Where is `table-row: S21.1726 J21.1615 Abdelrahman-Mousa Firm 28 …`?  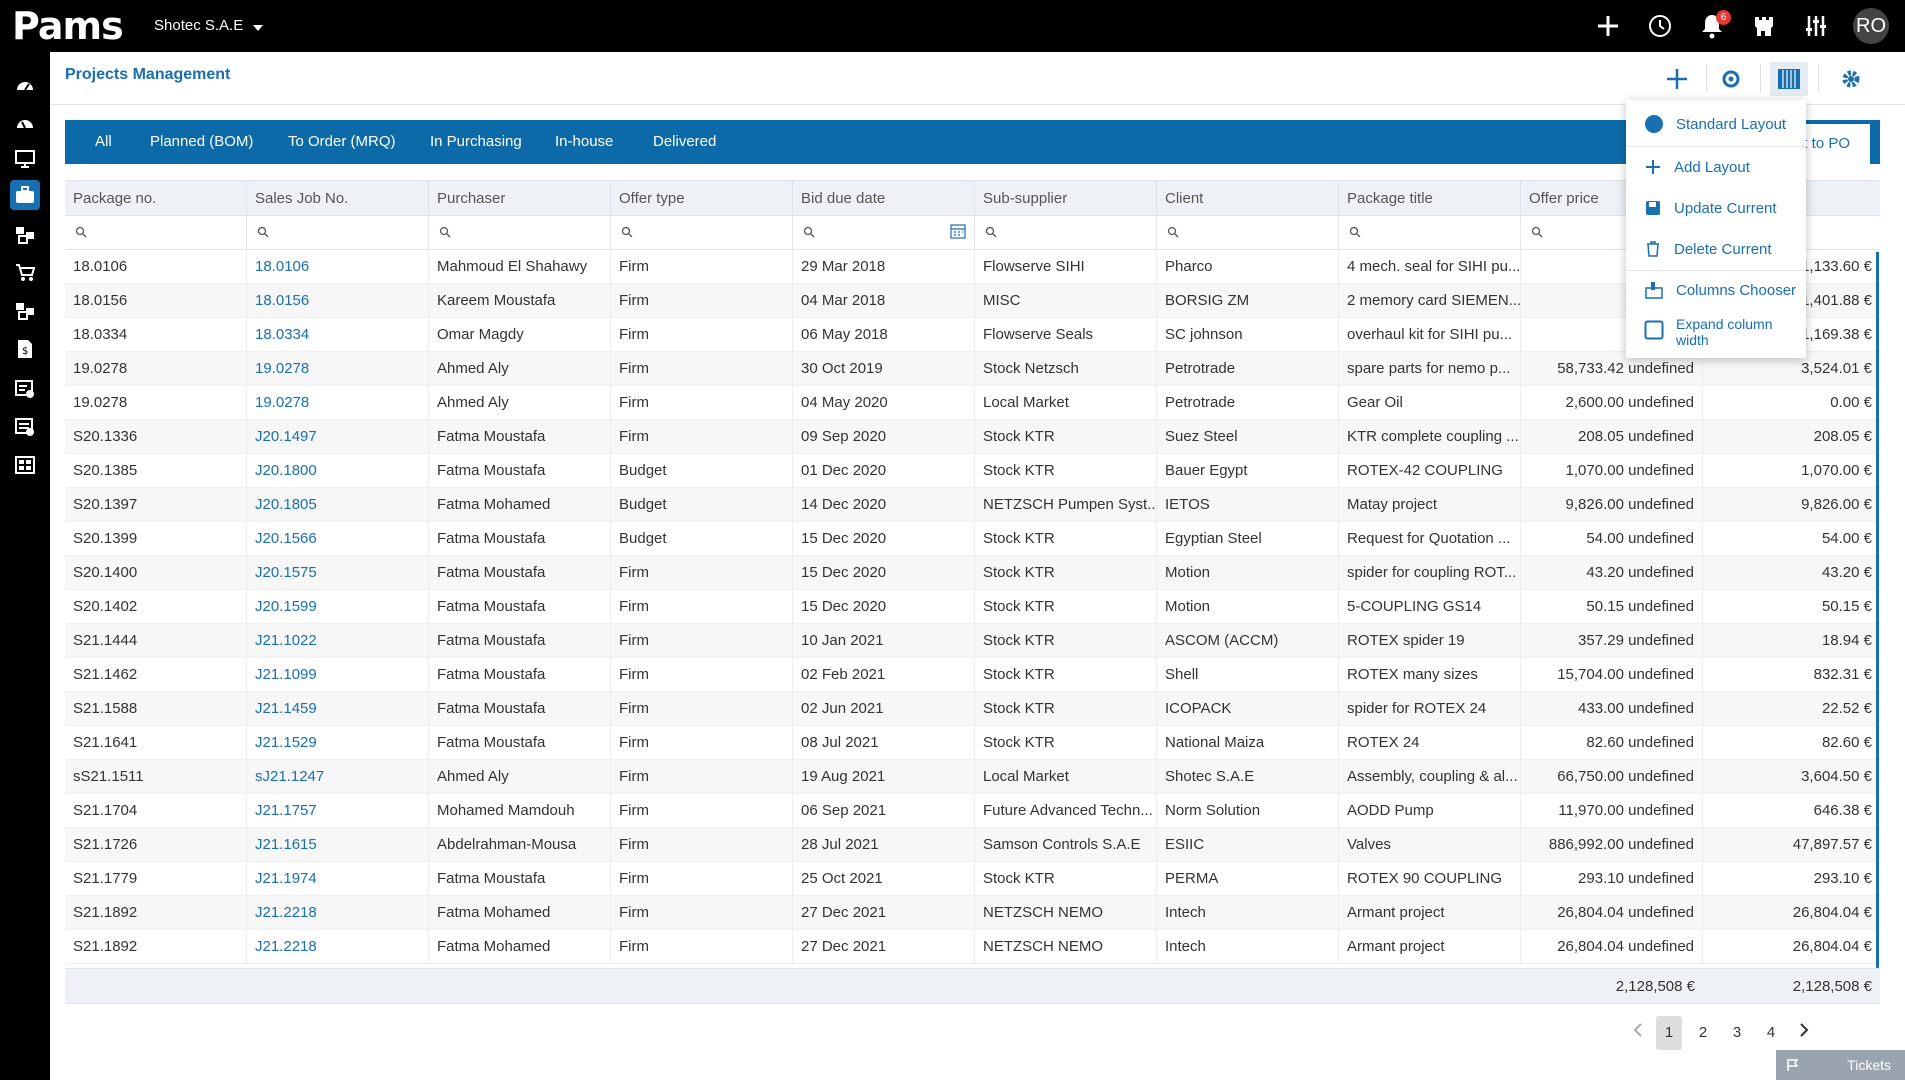 table-row: S21.1726 J21.1615 Abdelrahman-Mousa Firm 28 … is located at coordinates (972, 845).